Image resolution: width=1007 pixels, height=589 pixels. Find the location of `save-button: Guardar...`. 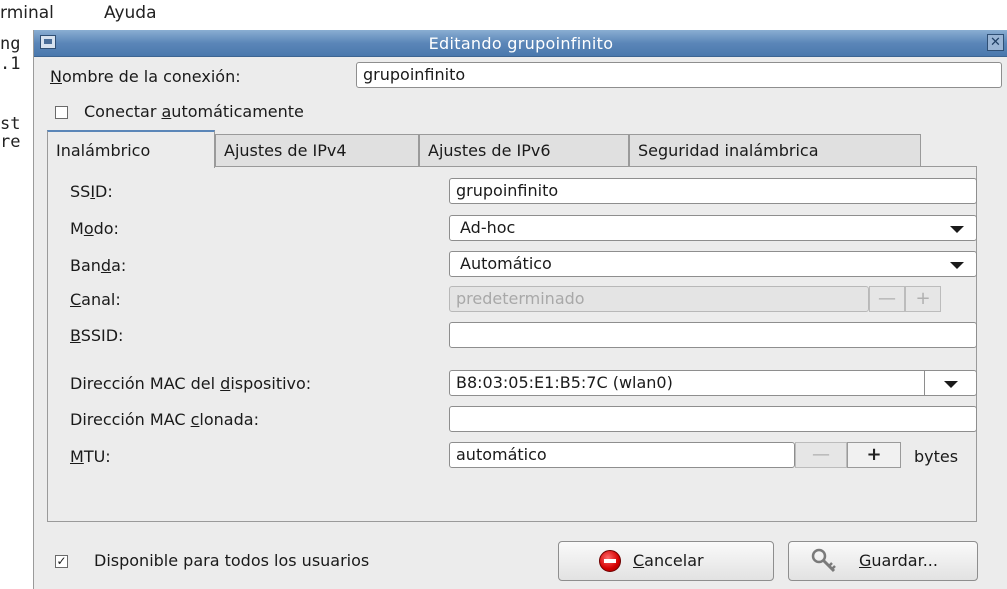

save-button: Guardar... is located at coordinates (883, 561).